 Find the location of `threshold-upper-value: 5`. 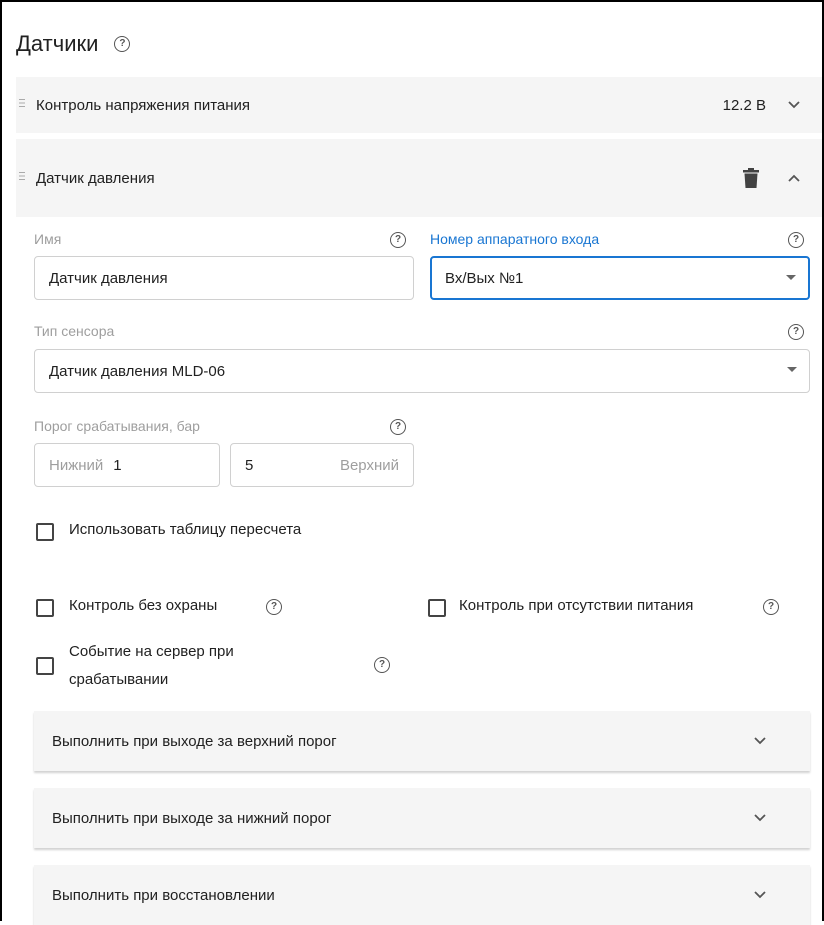

threshold-upper-value: 5 is located at coordinates (249, 465).